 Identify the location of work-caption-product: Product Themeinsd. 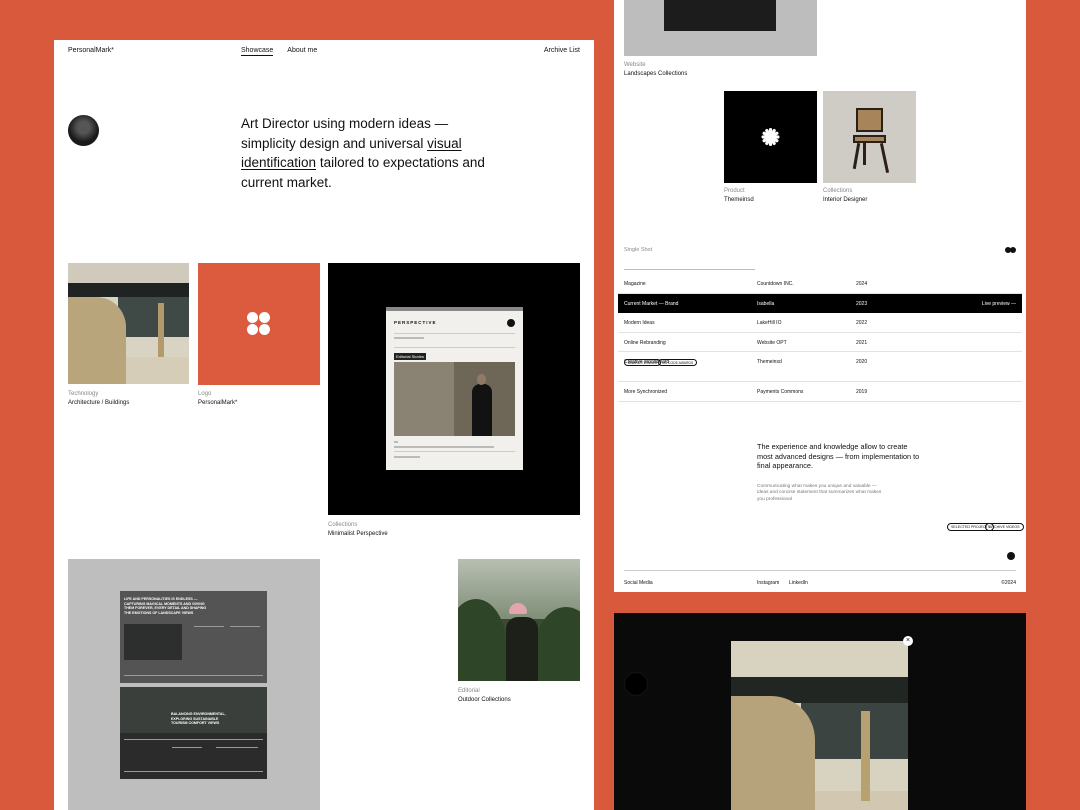
(739, 195).